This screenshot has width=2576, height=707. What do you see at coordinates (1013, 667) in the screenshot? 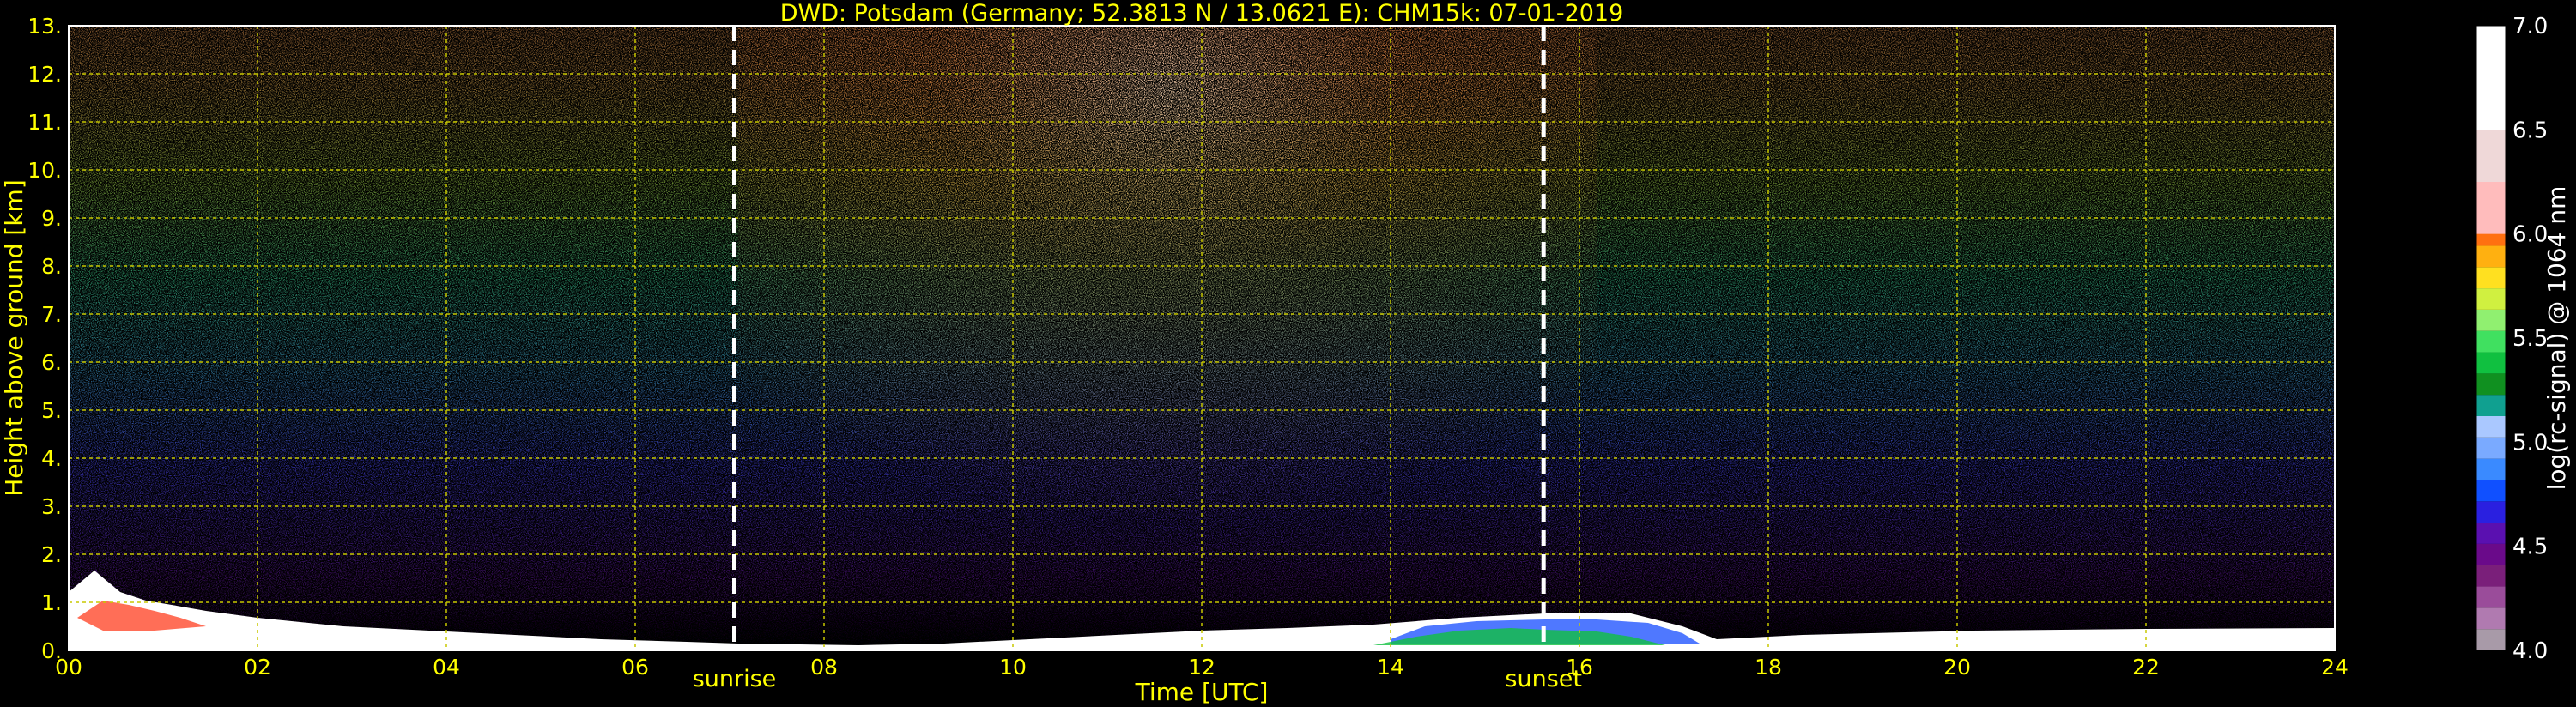
I see `x-tick-label: 10` at bounding box center [1013, 667].